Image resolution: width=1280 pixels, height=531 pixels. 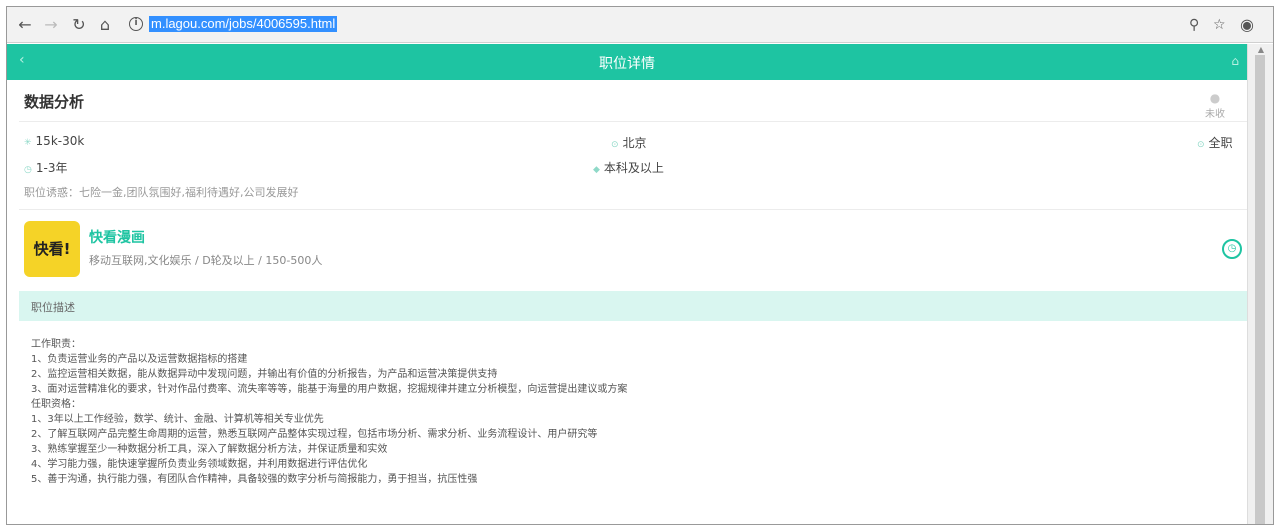 What do you see at coordinates (199, 464) in the screenshot?
I see `description-line: 4、学习能力强，能快速掌握所负责业务领域数据，并利用数据进行评估优化` at bounding box center [199, 464].